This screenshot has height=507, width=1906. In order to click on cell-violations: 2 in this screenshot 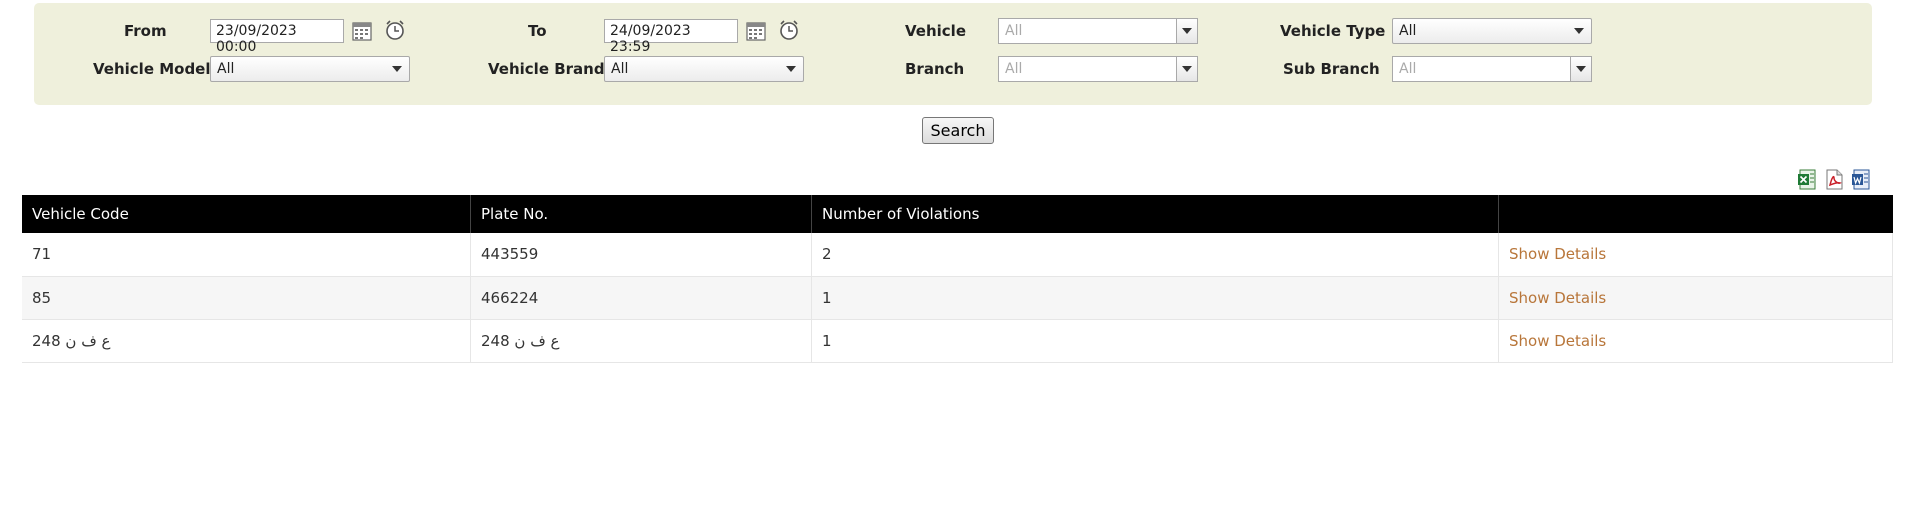, I will do `click(1155, 255)`.